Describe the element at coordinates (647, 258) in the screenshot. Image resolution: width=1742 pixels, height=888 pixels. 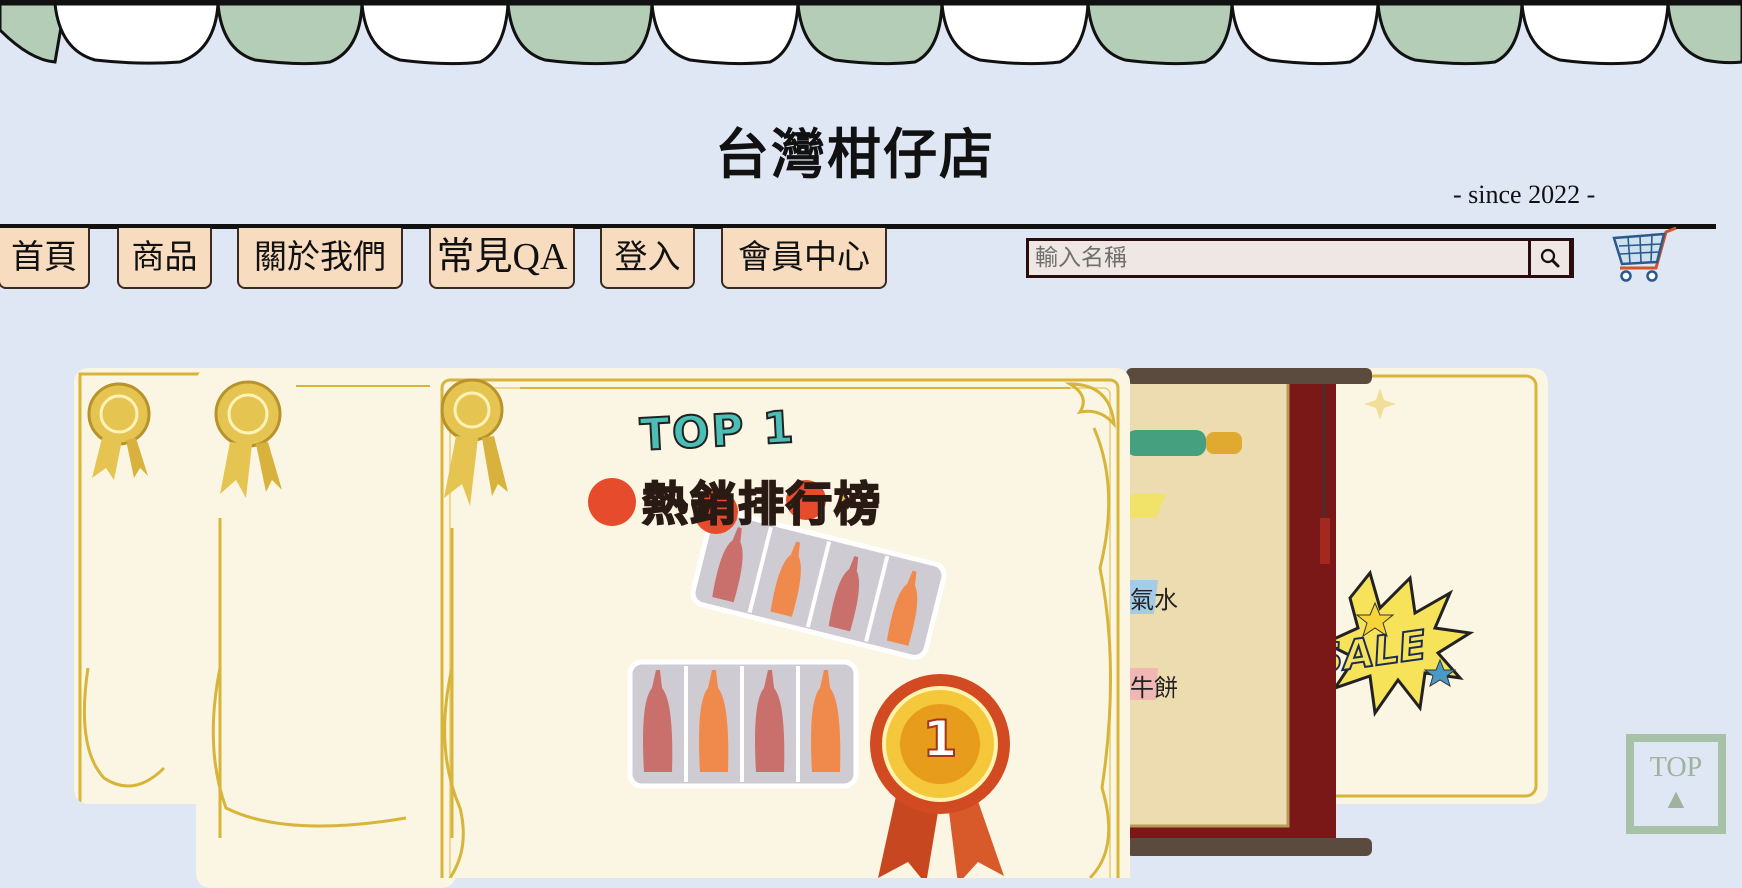
I see `nav-login: 登入` at that location.